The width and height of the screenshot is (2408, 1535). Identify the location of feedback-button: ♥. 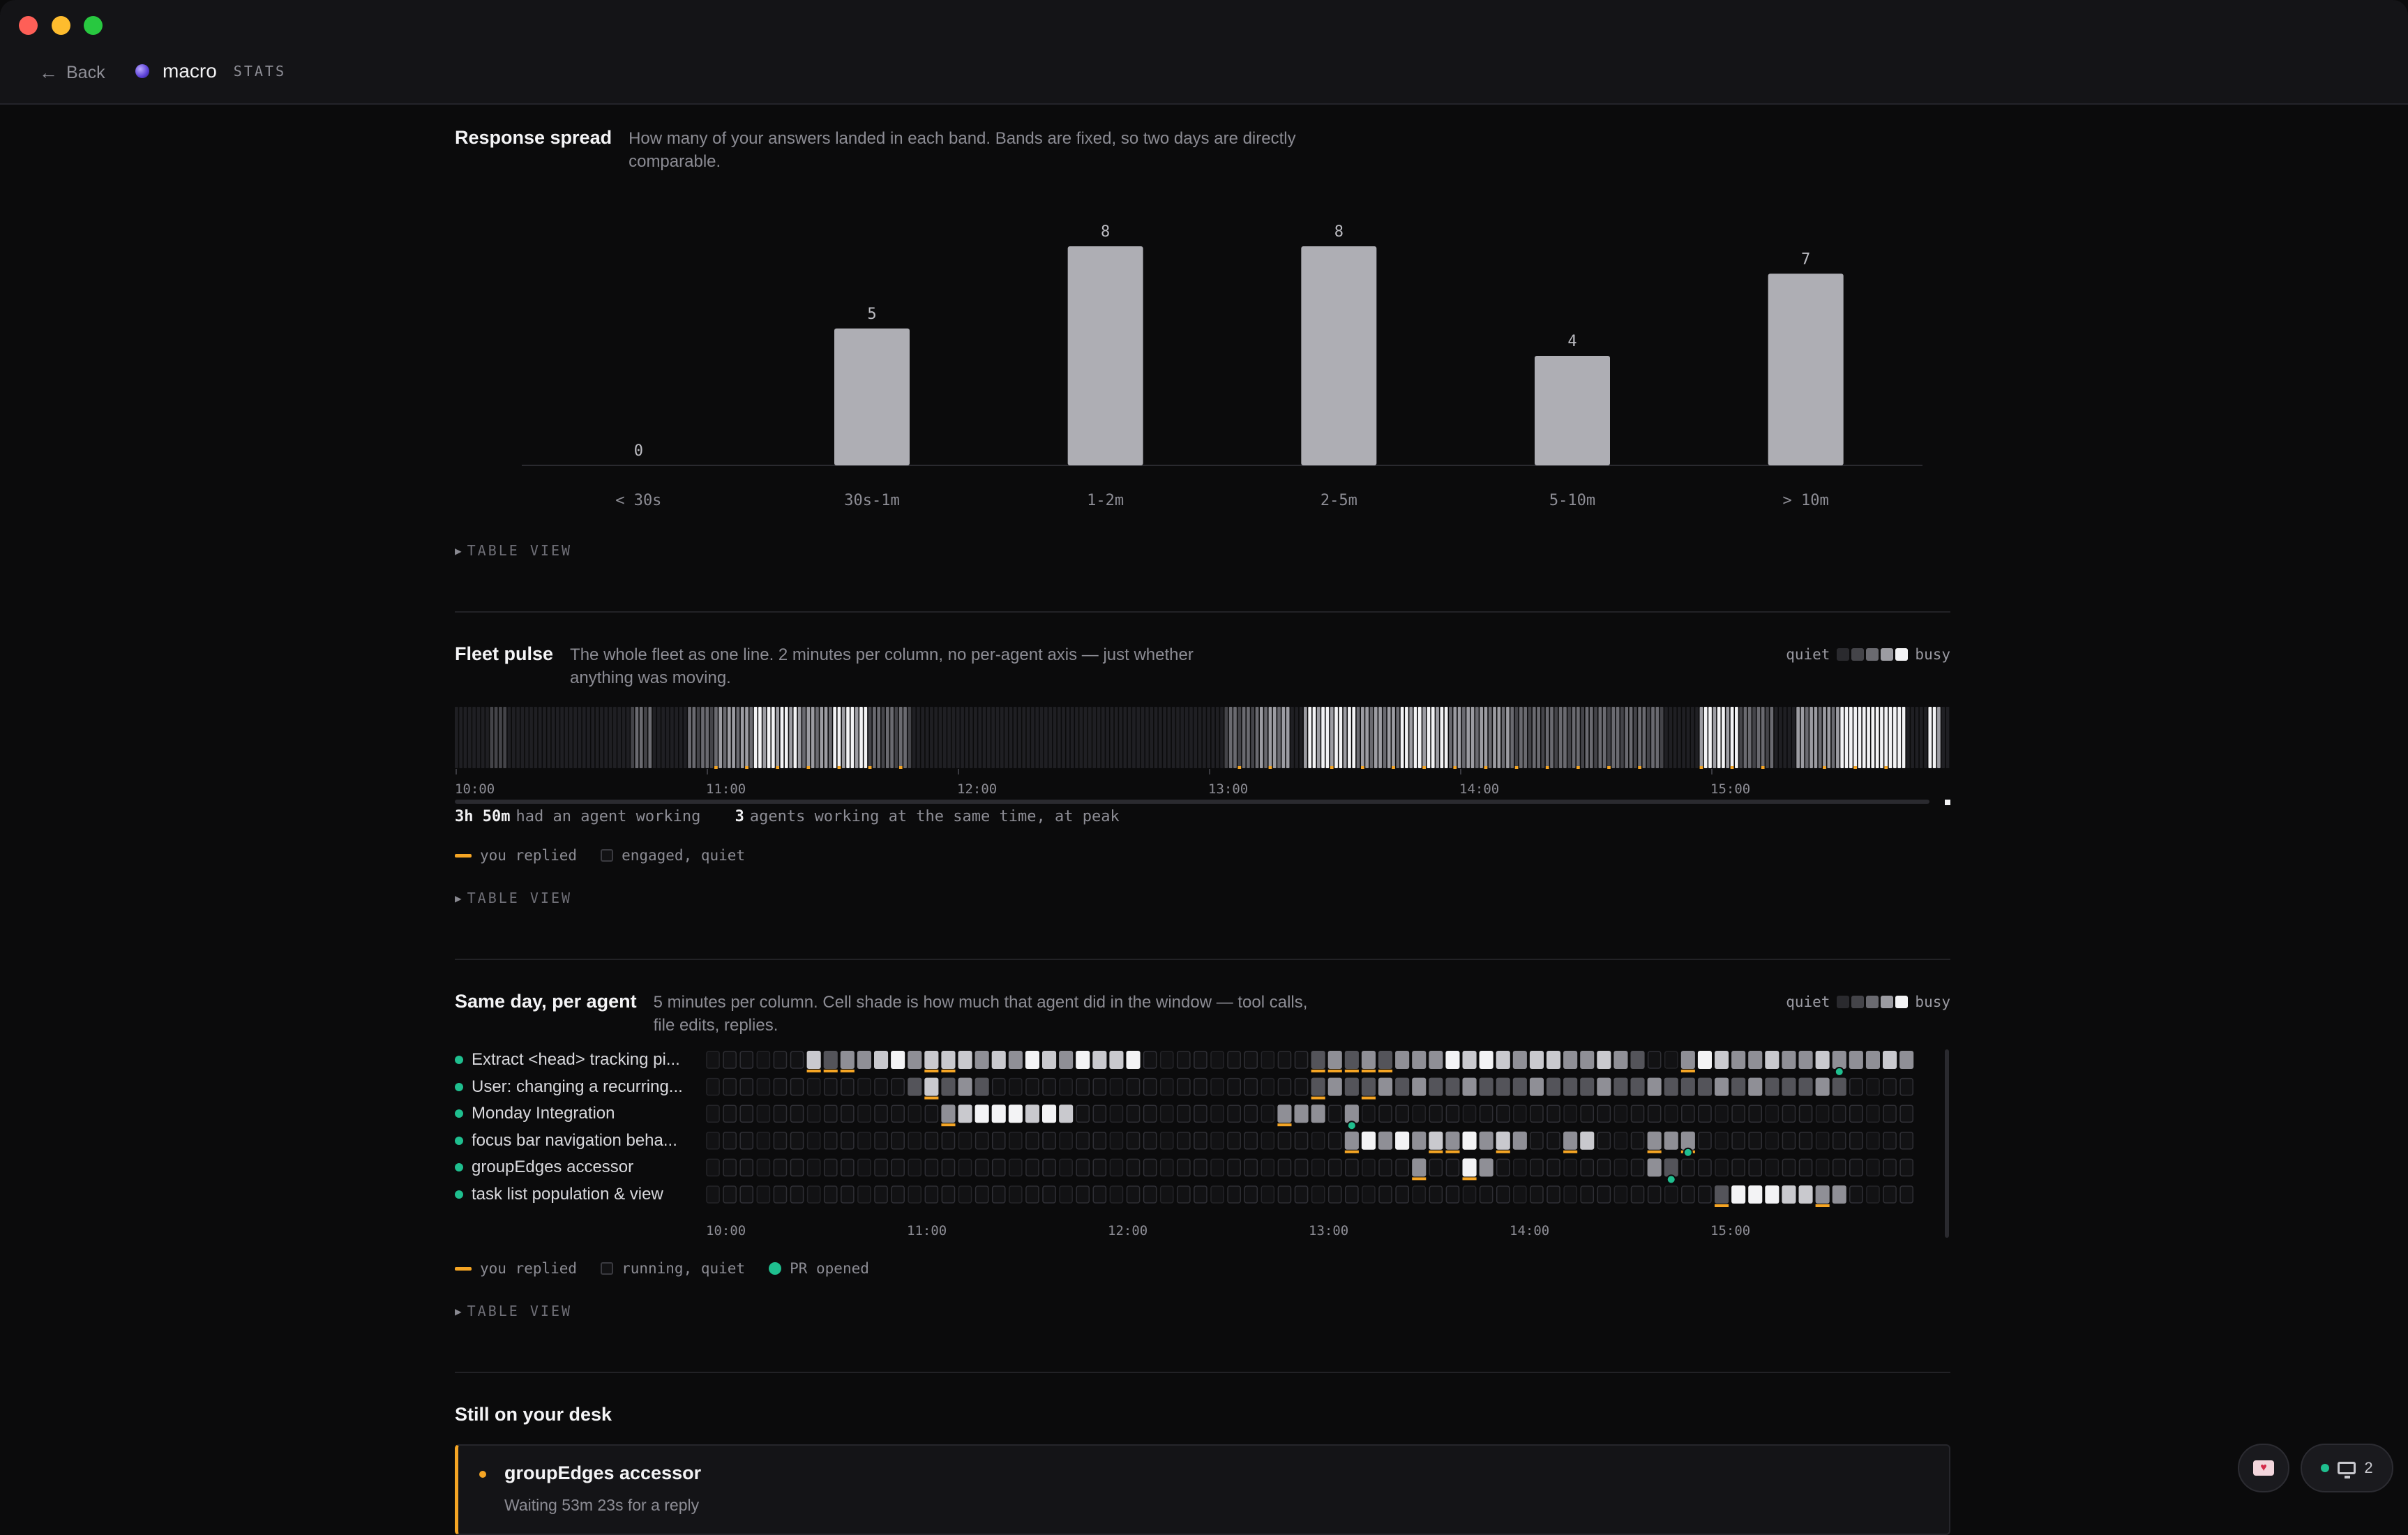
(2263, 1468).